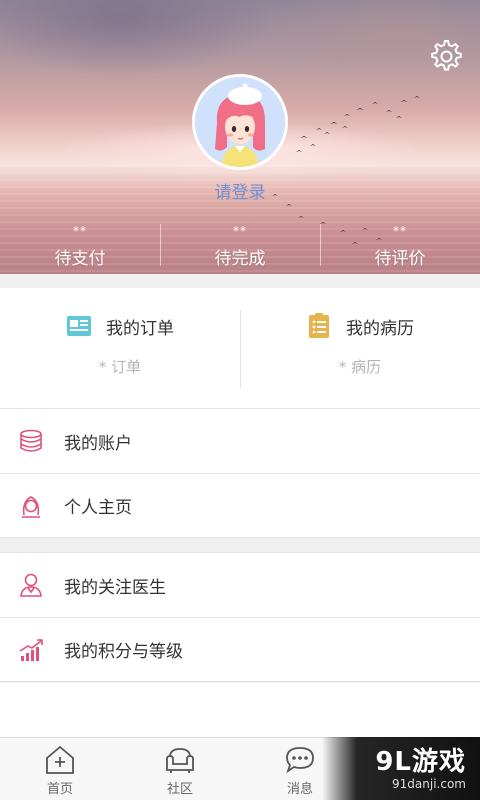 Image resolution: width=480 pixels, height=800 pixels. Describe the element at coordinates (240, 190) in the screenshot. I see `login-link: 请登录` at that location.